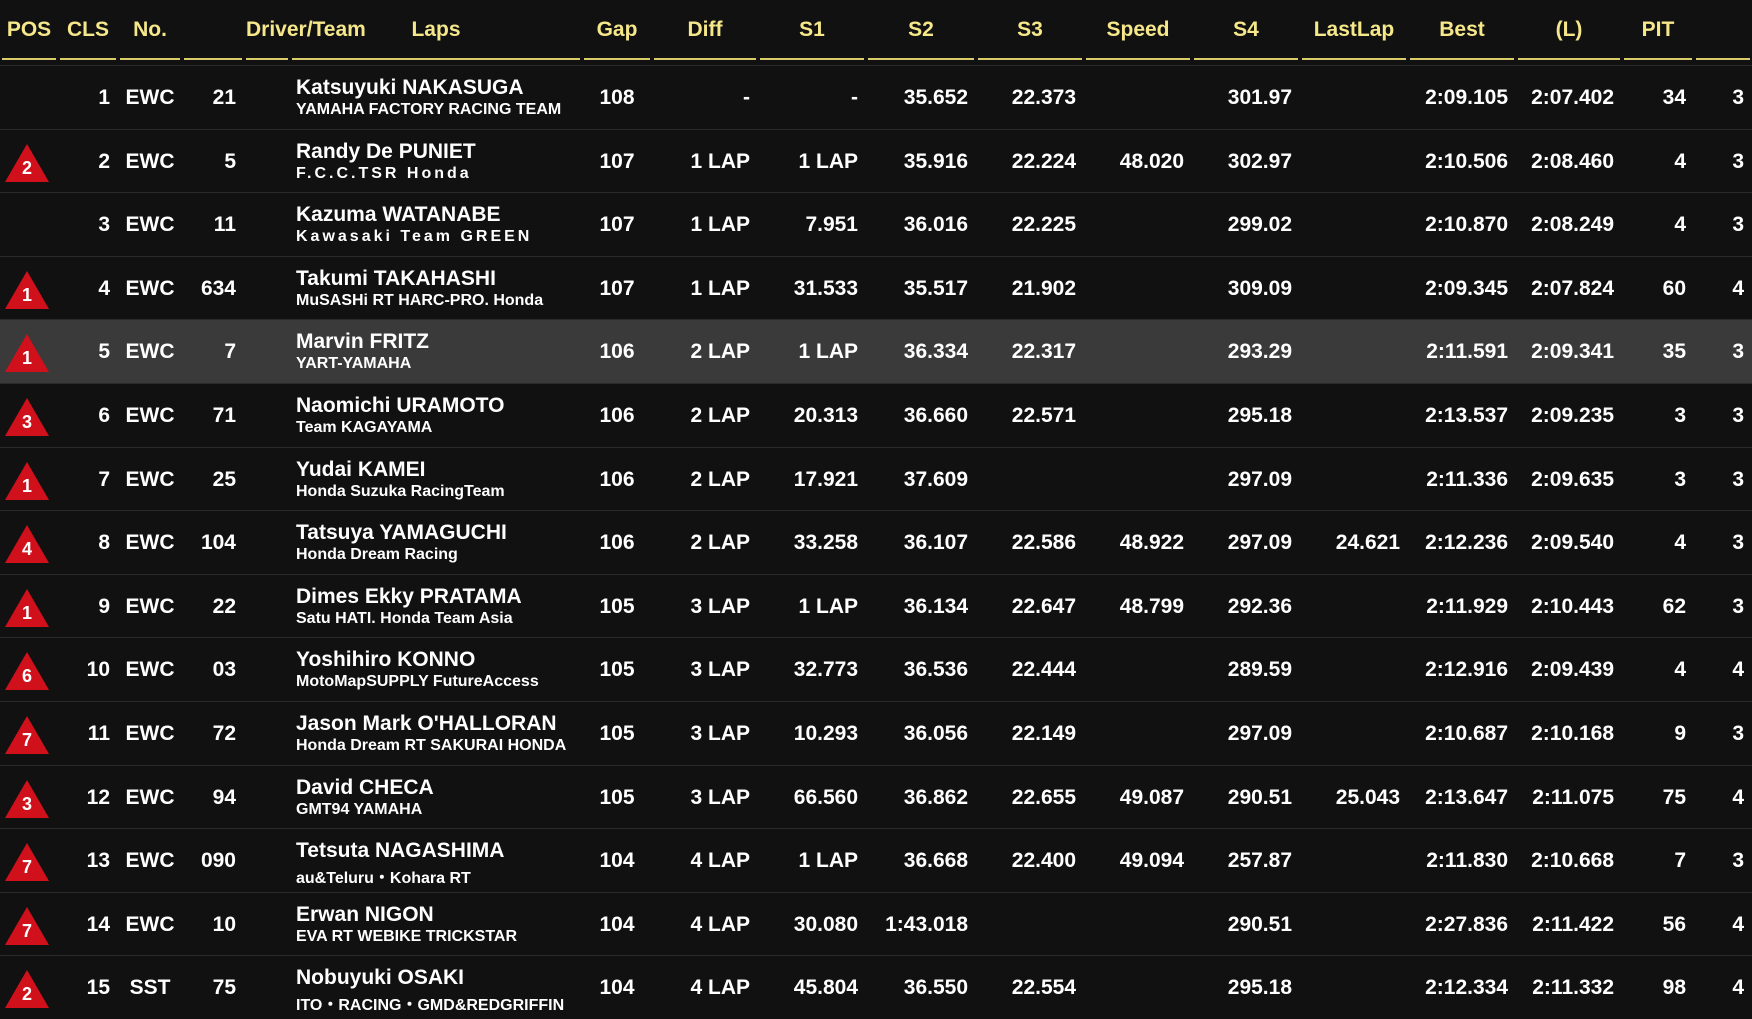  Describe the element at coordinates (98, 924) in the screenshot. I see `pos-cell: 14` at that location.